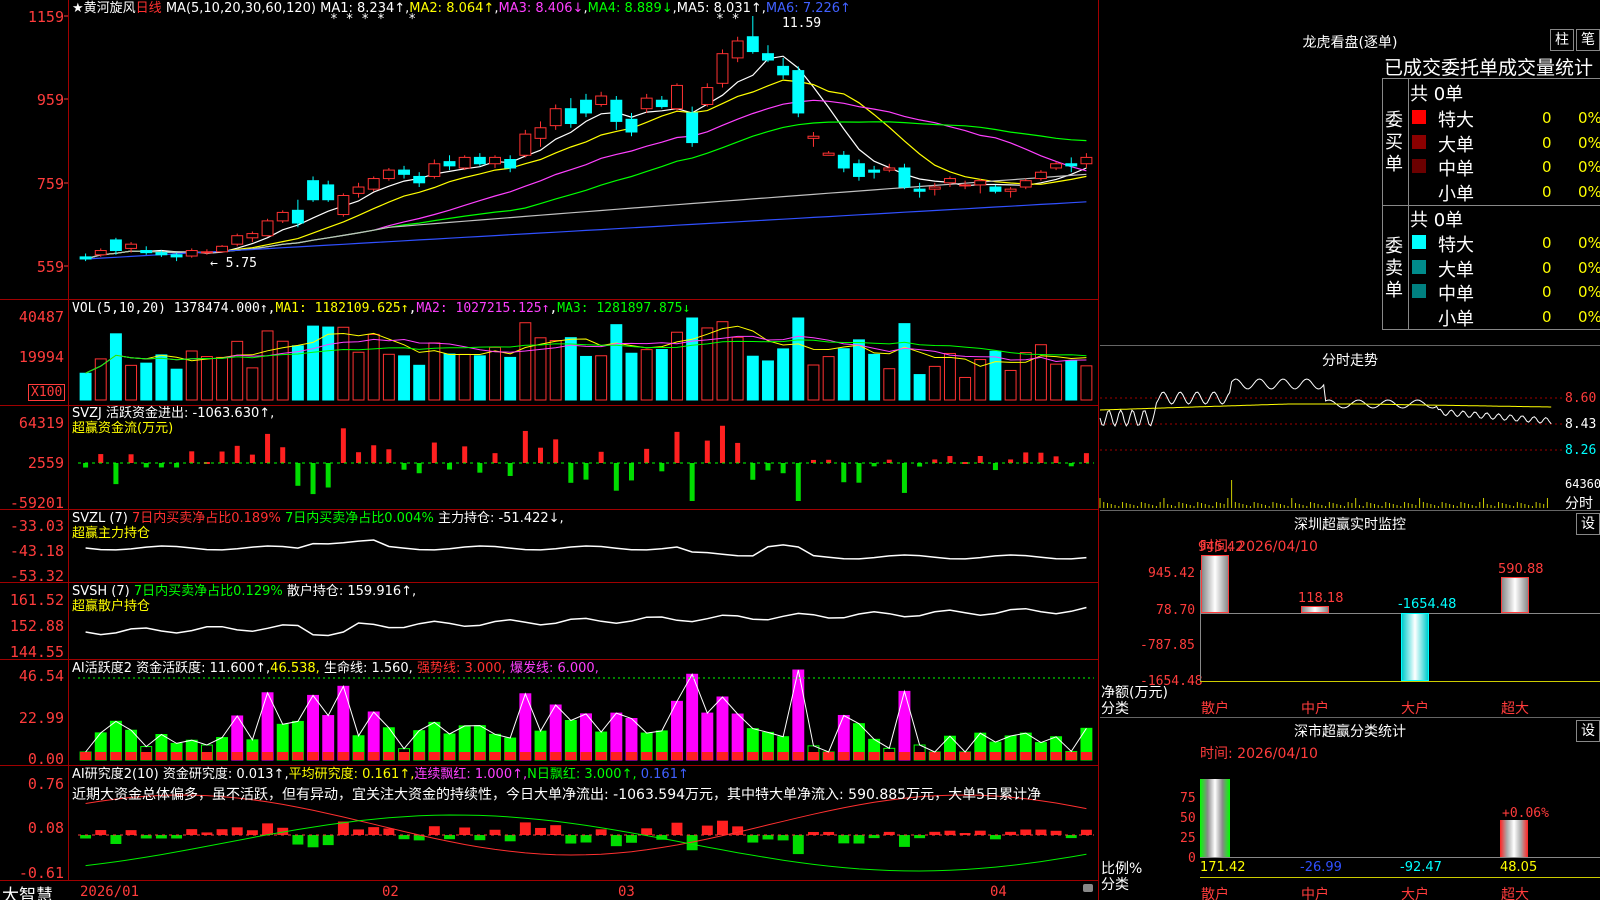  Describe the element at coordinates (1588, 40) in the screenshot. I see `tick-view-button: 笔` at that location.